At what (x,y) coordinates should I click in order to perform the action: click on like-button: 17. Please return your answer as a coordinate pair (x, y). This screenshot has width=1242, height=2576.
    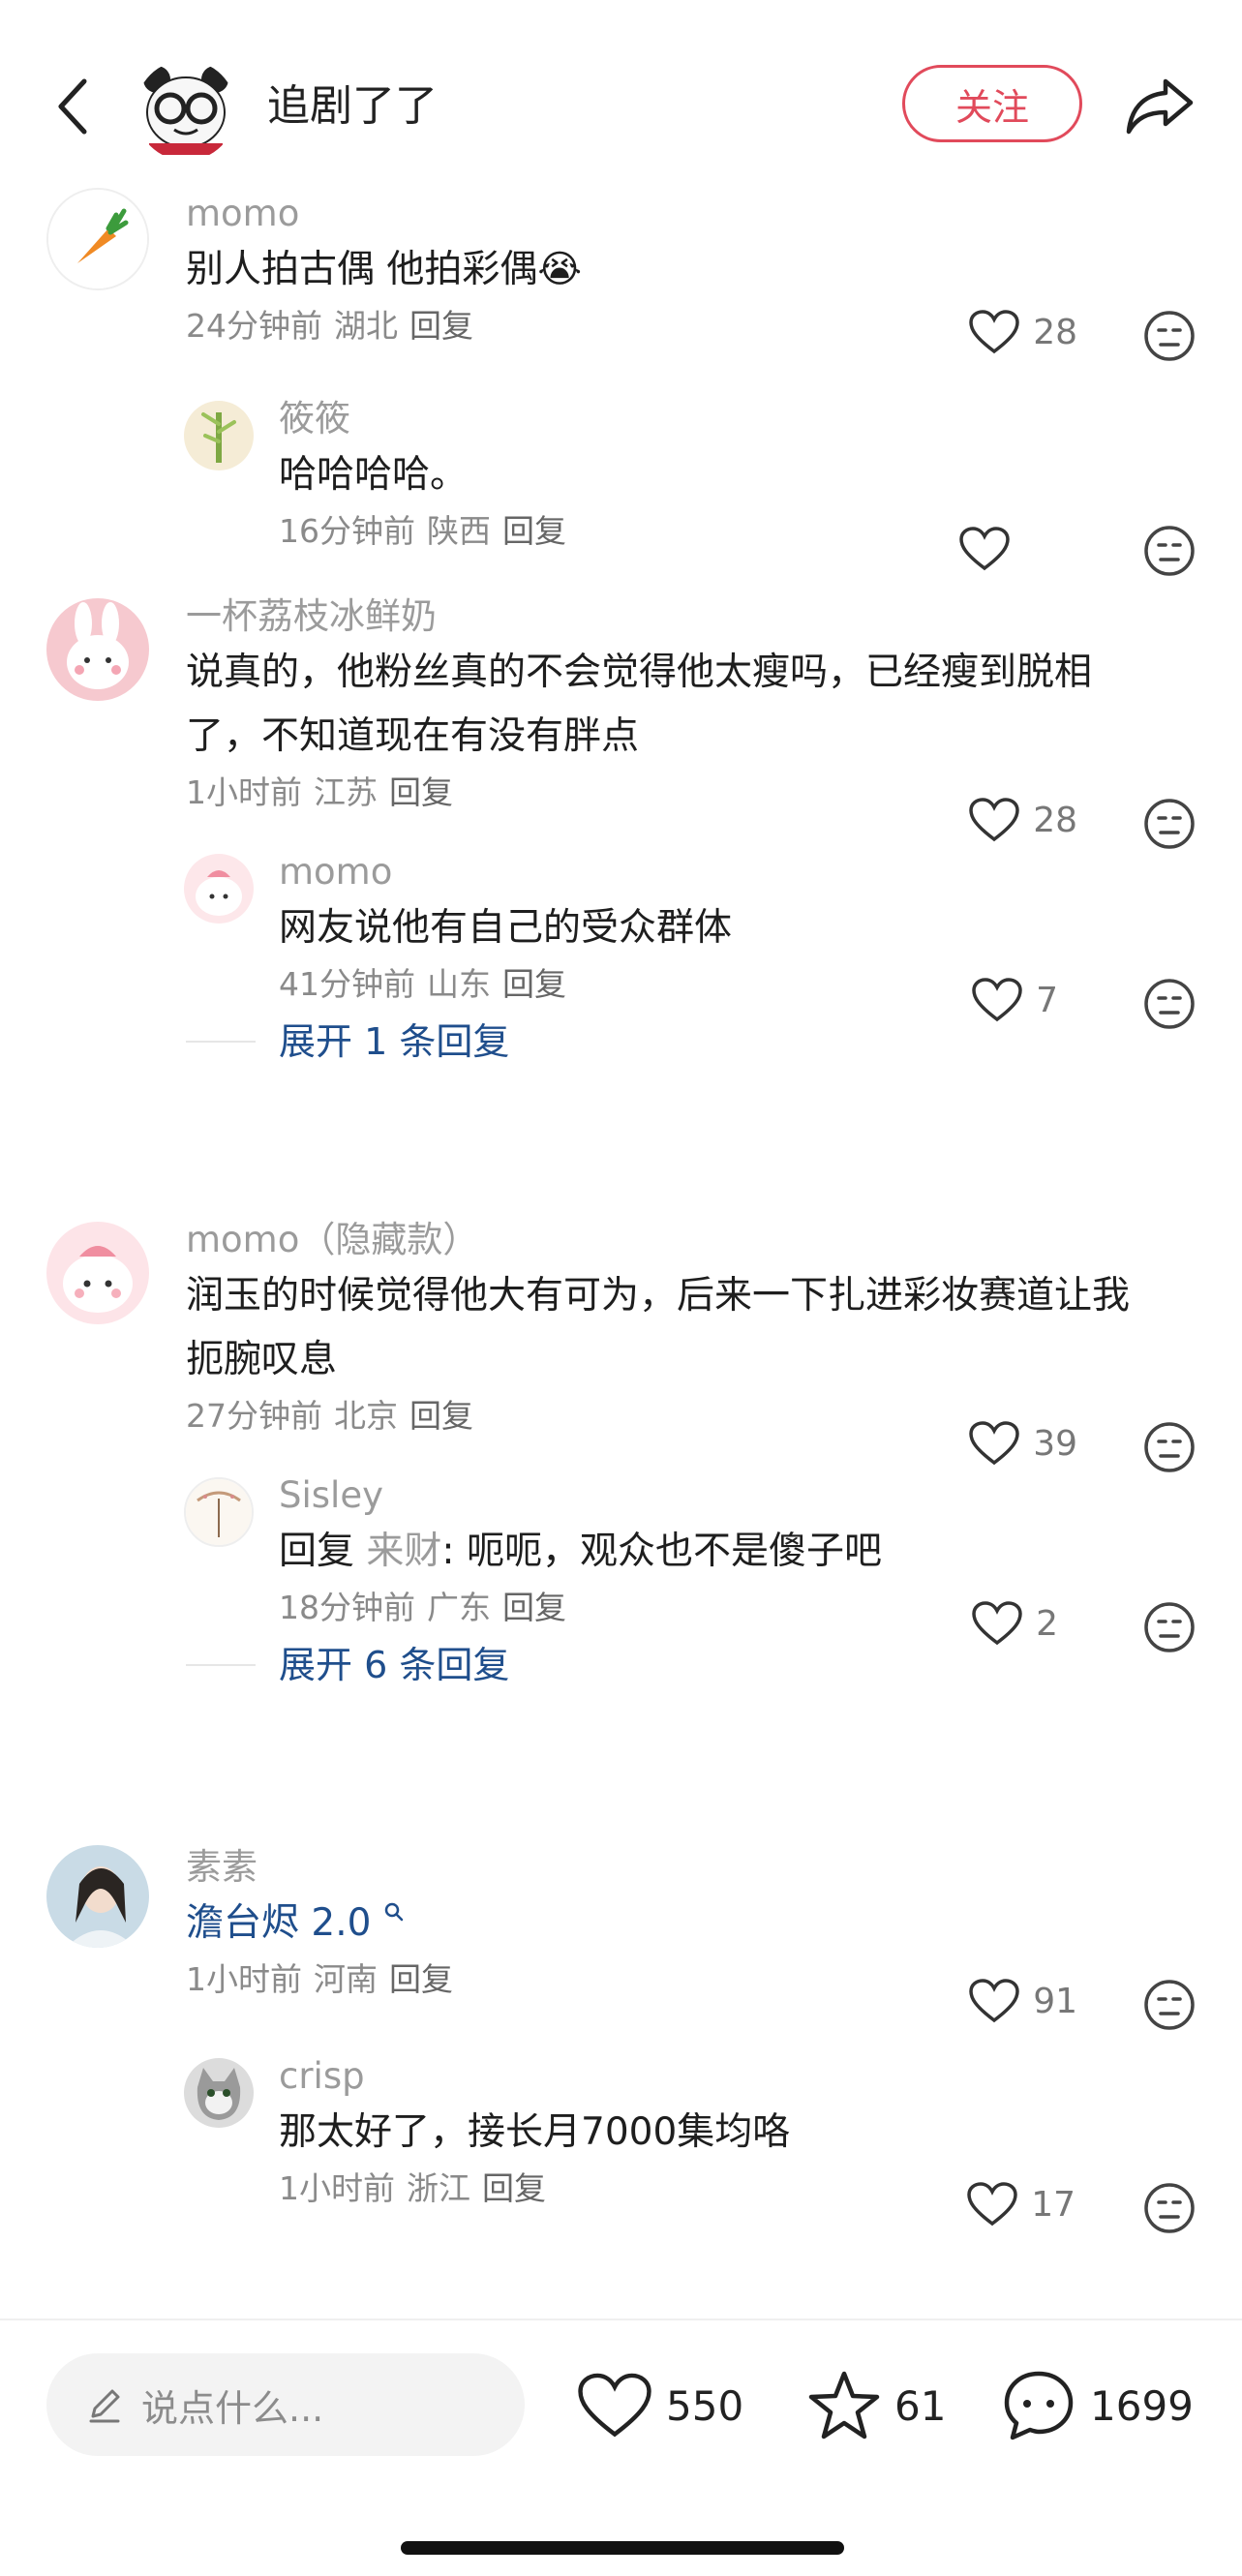
    Looking at the image, I should click on (1021, 2204).